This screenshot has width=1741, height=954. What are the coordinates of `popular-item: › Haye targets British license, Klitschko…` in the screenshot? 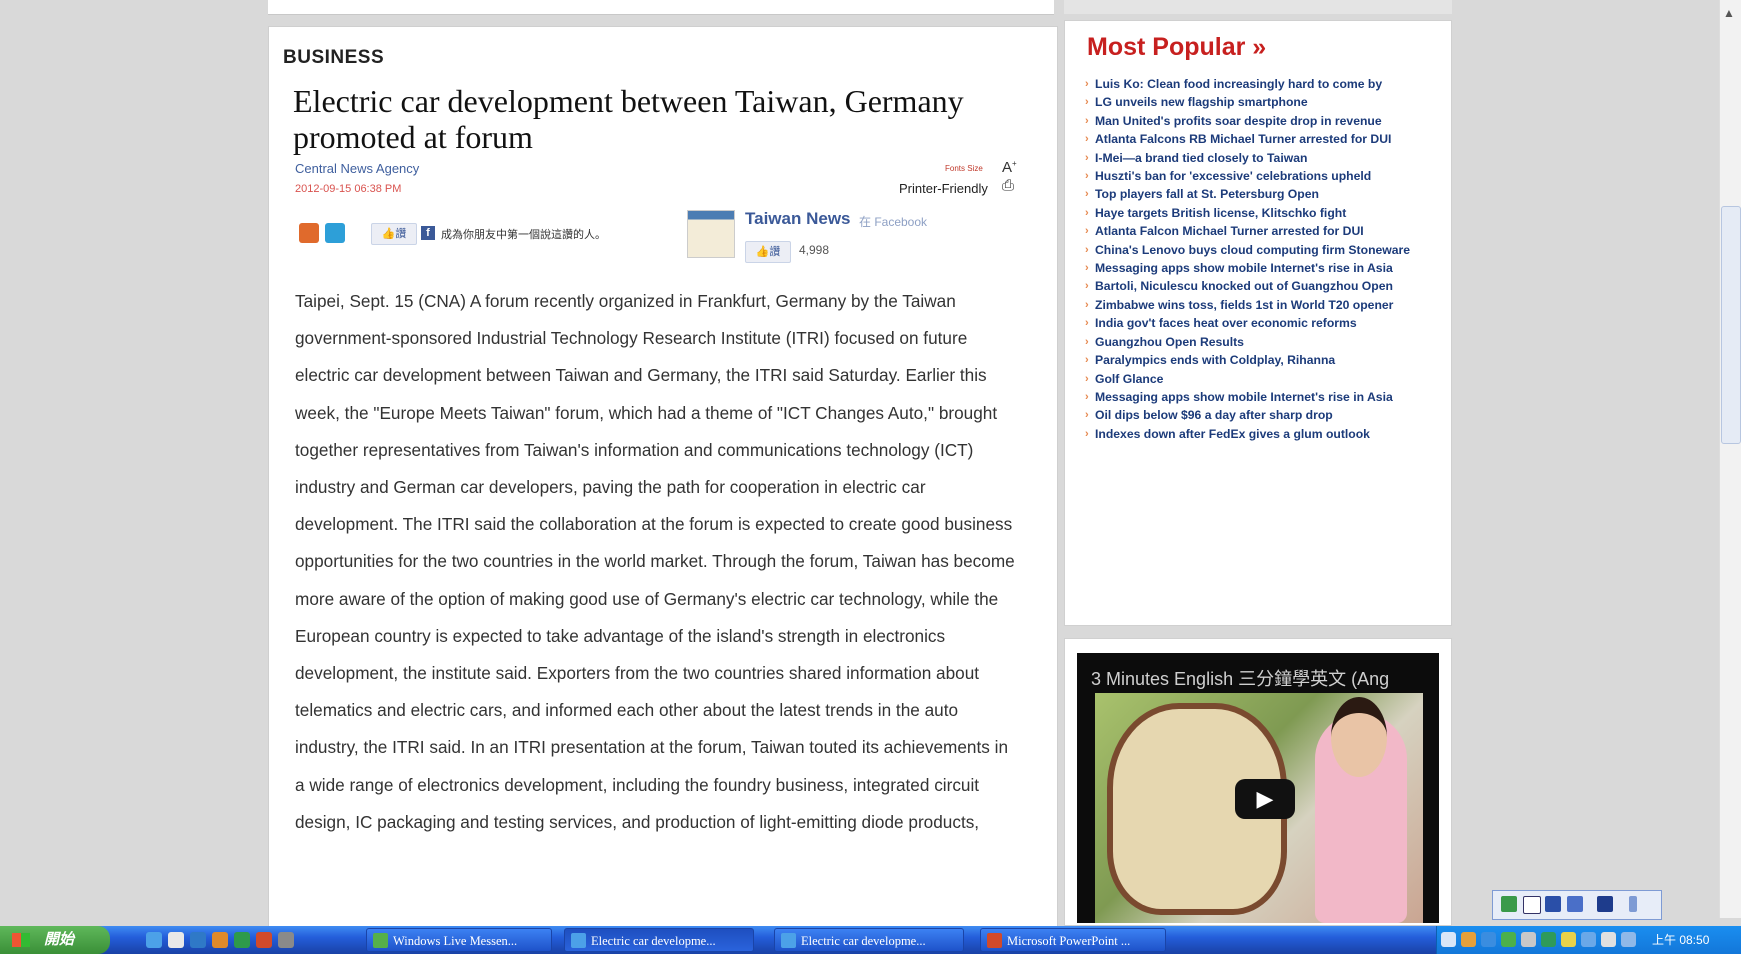 It's located at (1255, 213).